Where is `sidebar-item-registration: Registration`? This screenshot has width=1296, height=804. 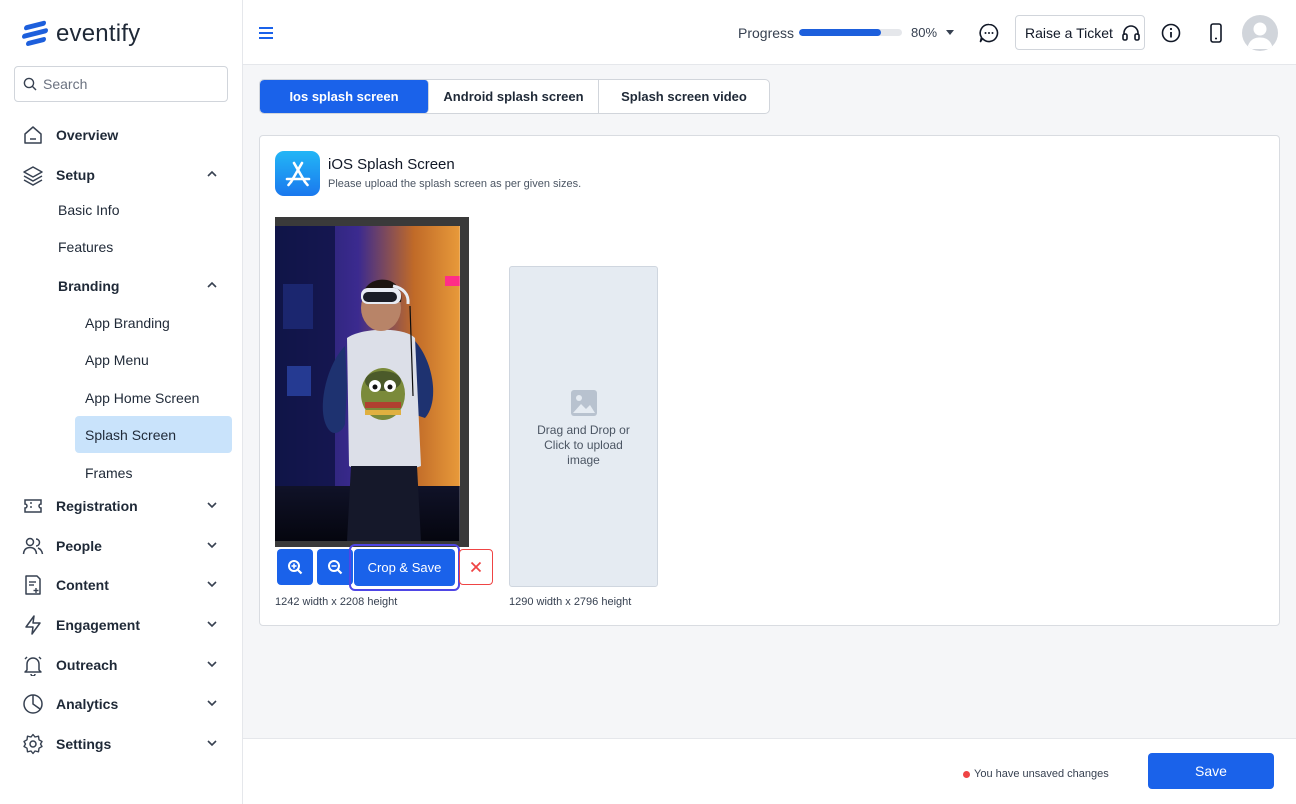 sidebar-item-registration: Registration is located at coordinates (122, 506).